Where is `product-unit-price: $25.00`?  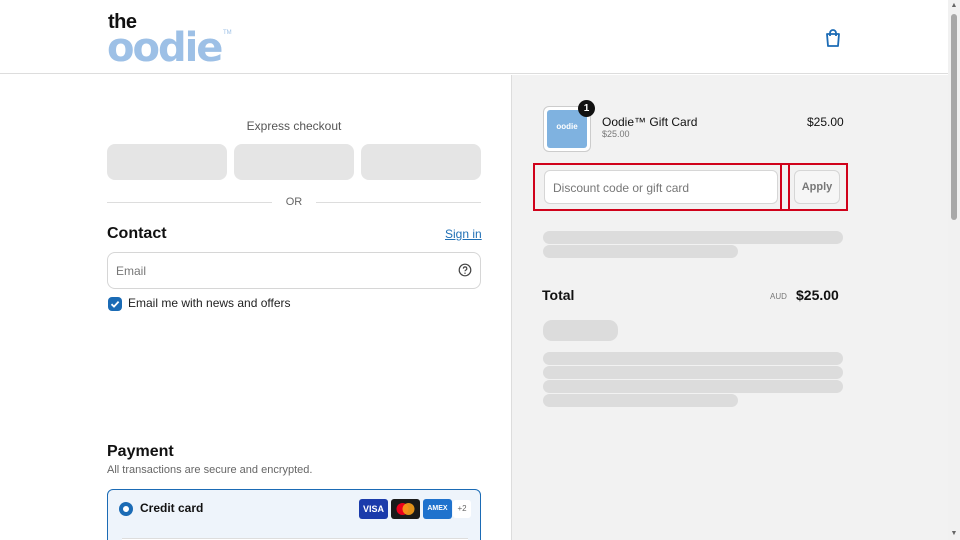
product-unit-price: $25.00 is located at coordinates (616, 134).